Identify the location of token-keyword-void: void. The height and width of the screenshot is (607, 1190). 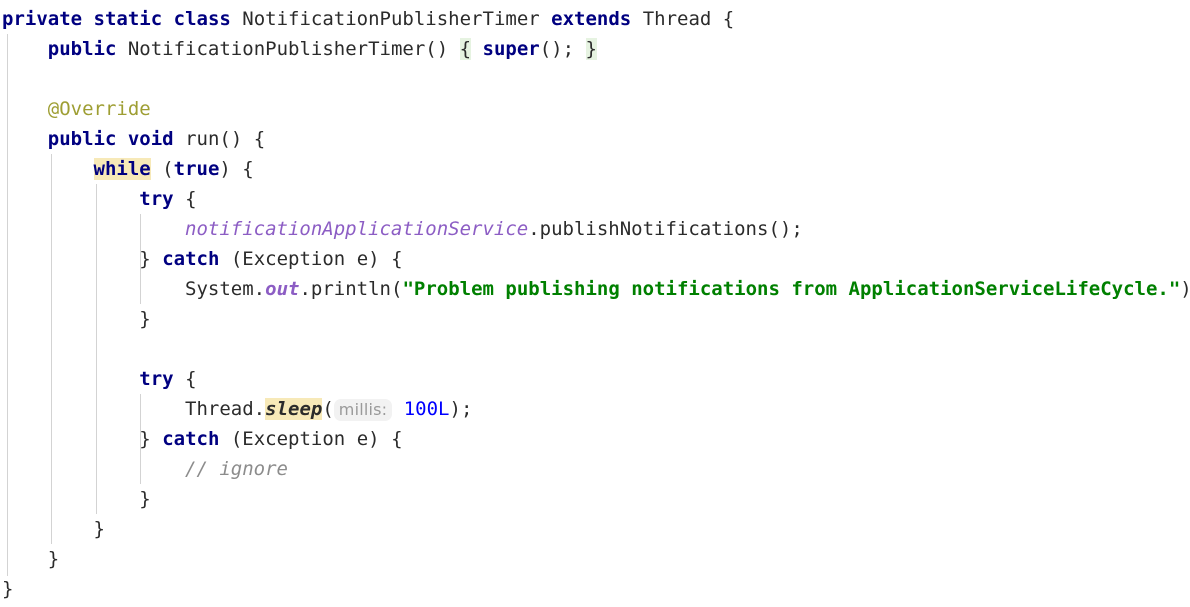
(150, 139).